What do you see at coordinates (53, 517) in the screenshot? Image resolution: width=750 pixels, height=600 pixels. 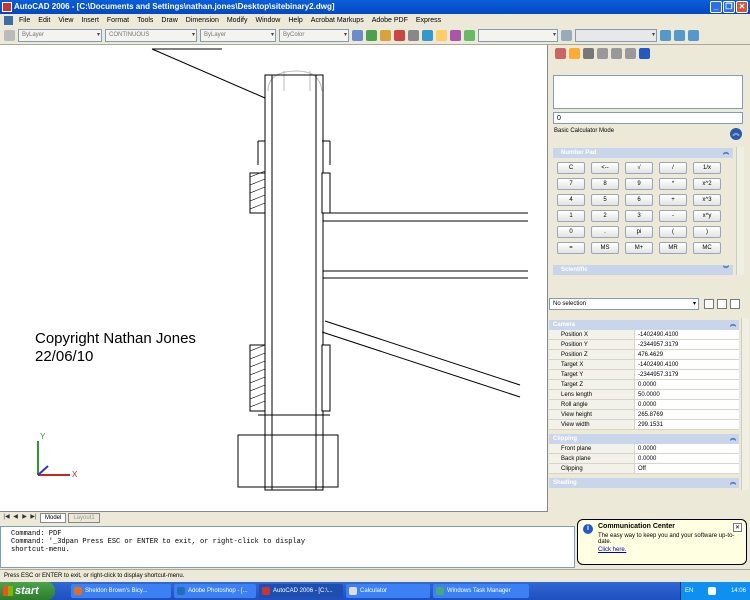 I see `tab-model: Model` at bounding box center [53, 517].